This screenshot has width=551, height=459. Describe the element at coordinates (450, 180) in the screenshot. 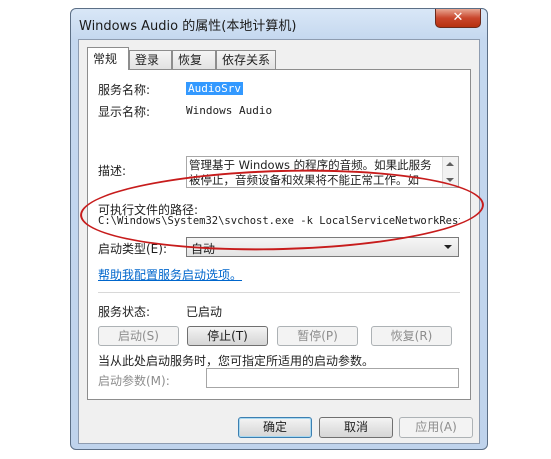

I see `scroll-down-icon` at that location.